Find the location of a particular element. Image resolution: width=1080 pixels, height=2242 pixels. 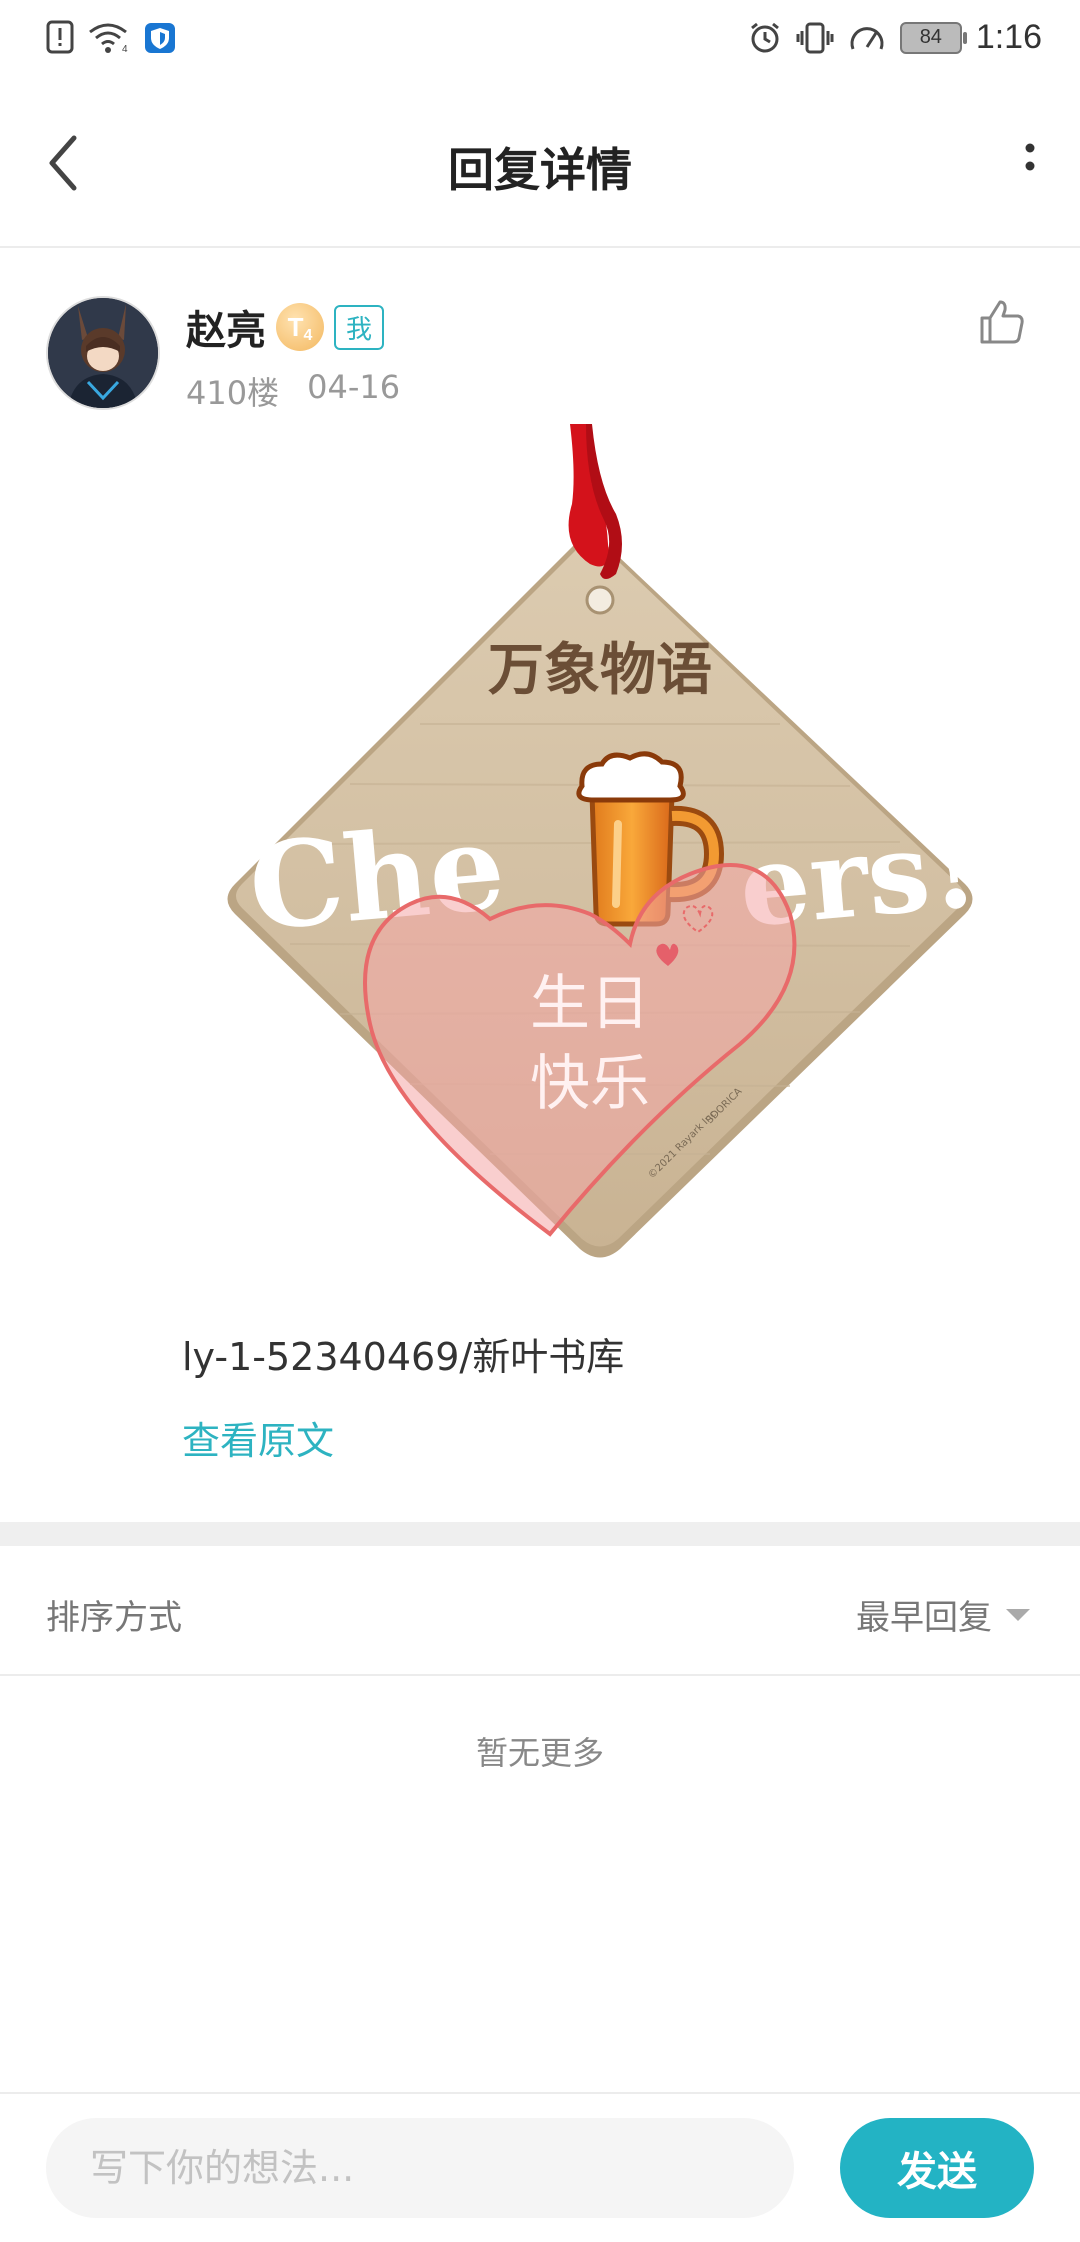

status-left-icons: 4 is located at coordinates (111, 38).